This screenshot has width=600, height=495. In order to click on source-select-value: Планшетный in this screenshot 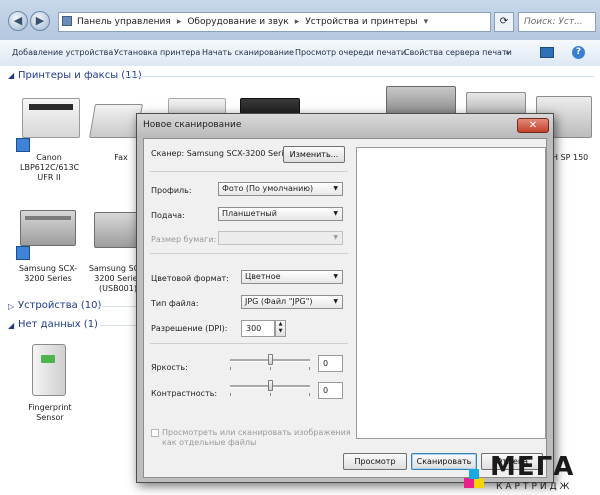, I will do `click(249, 213)`.